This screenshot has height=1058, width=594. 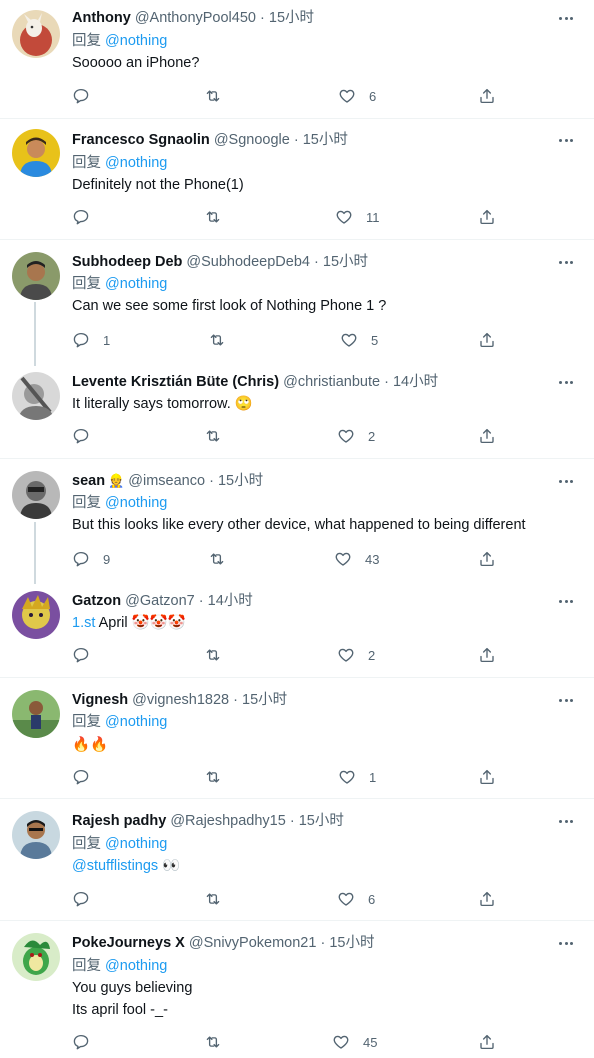 I want to click on tweet-header: Rajesh padhy @Rajeshpadhy15 · 15小时, so click(x=311, y=821).